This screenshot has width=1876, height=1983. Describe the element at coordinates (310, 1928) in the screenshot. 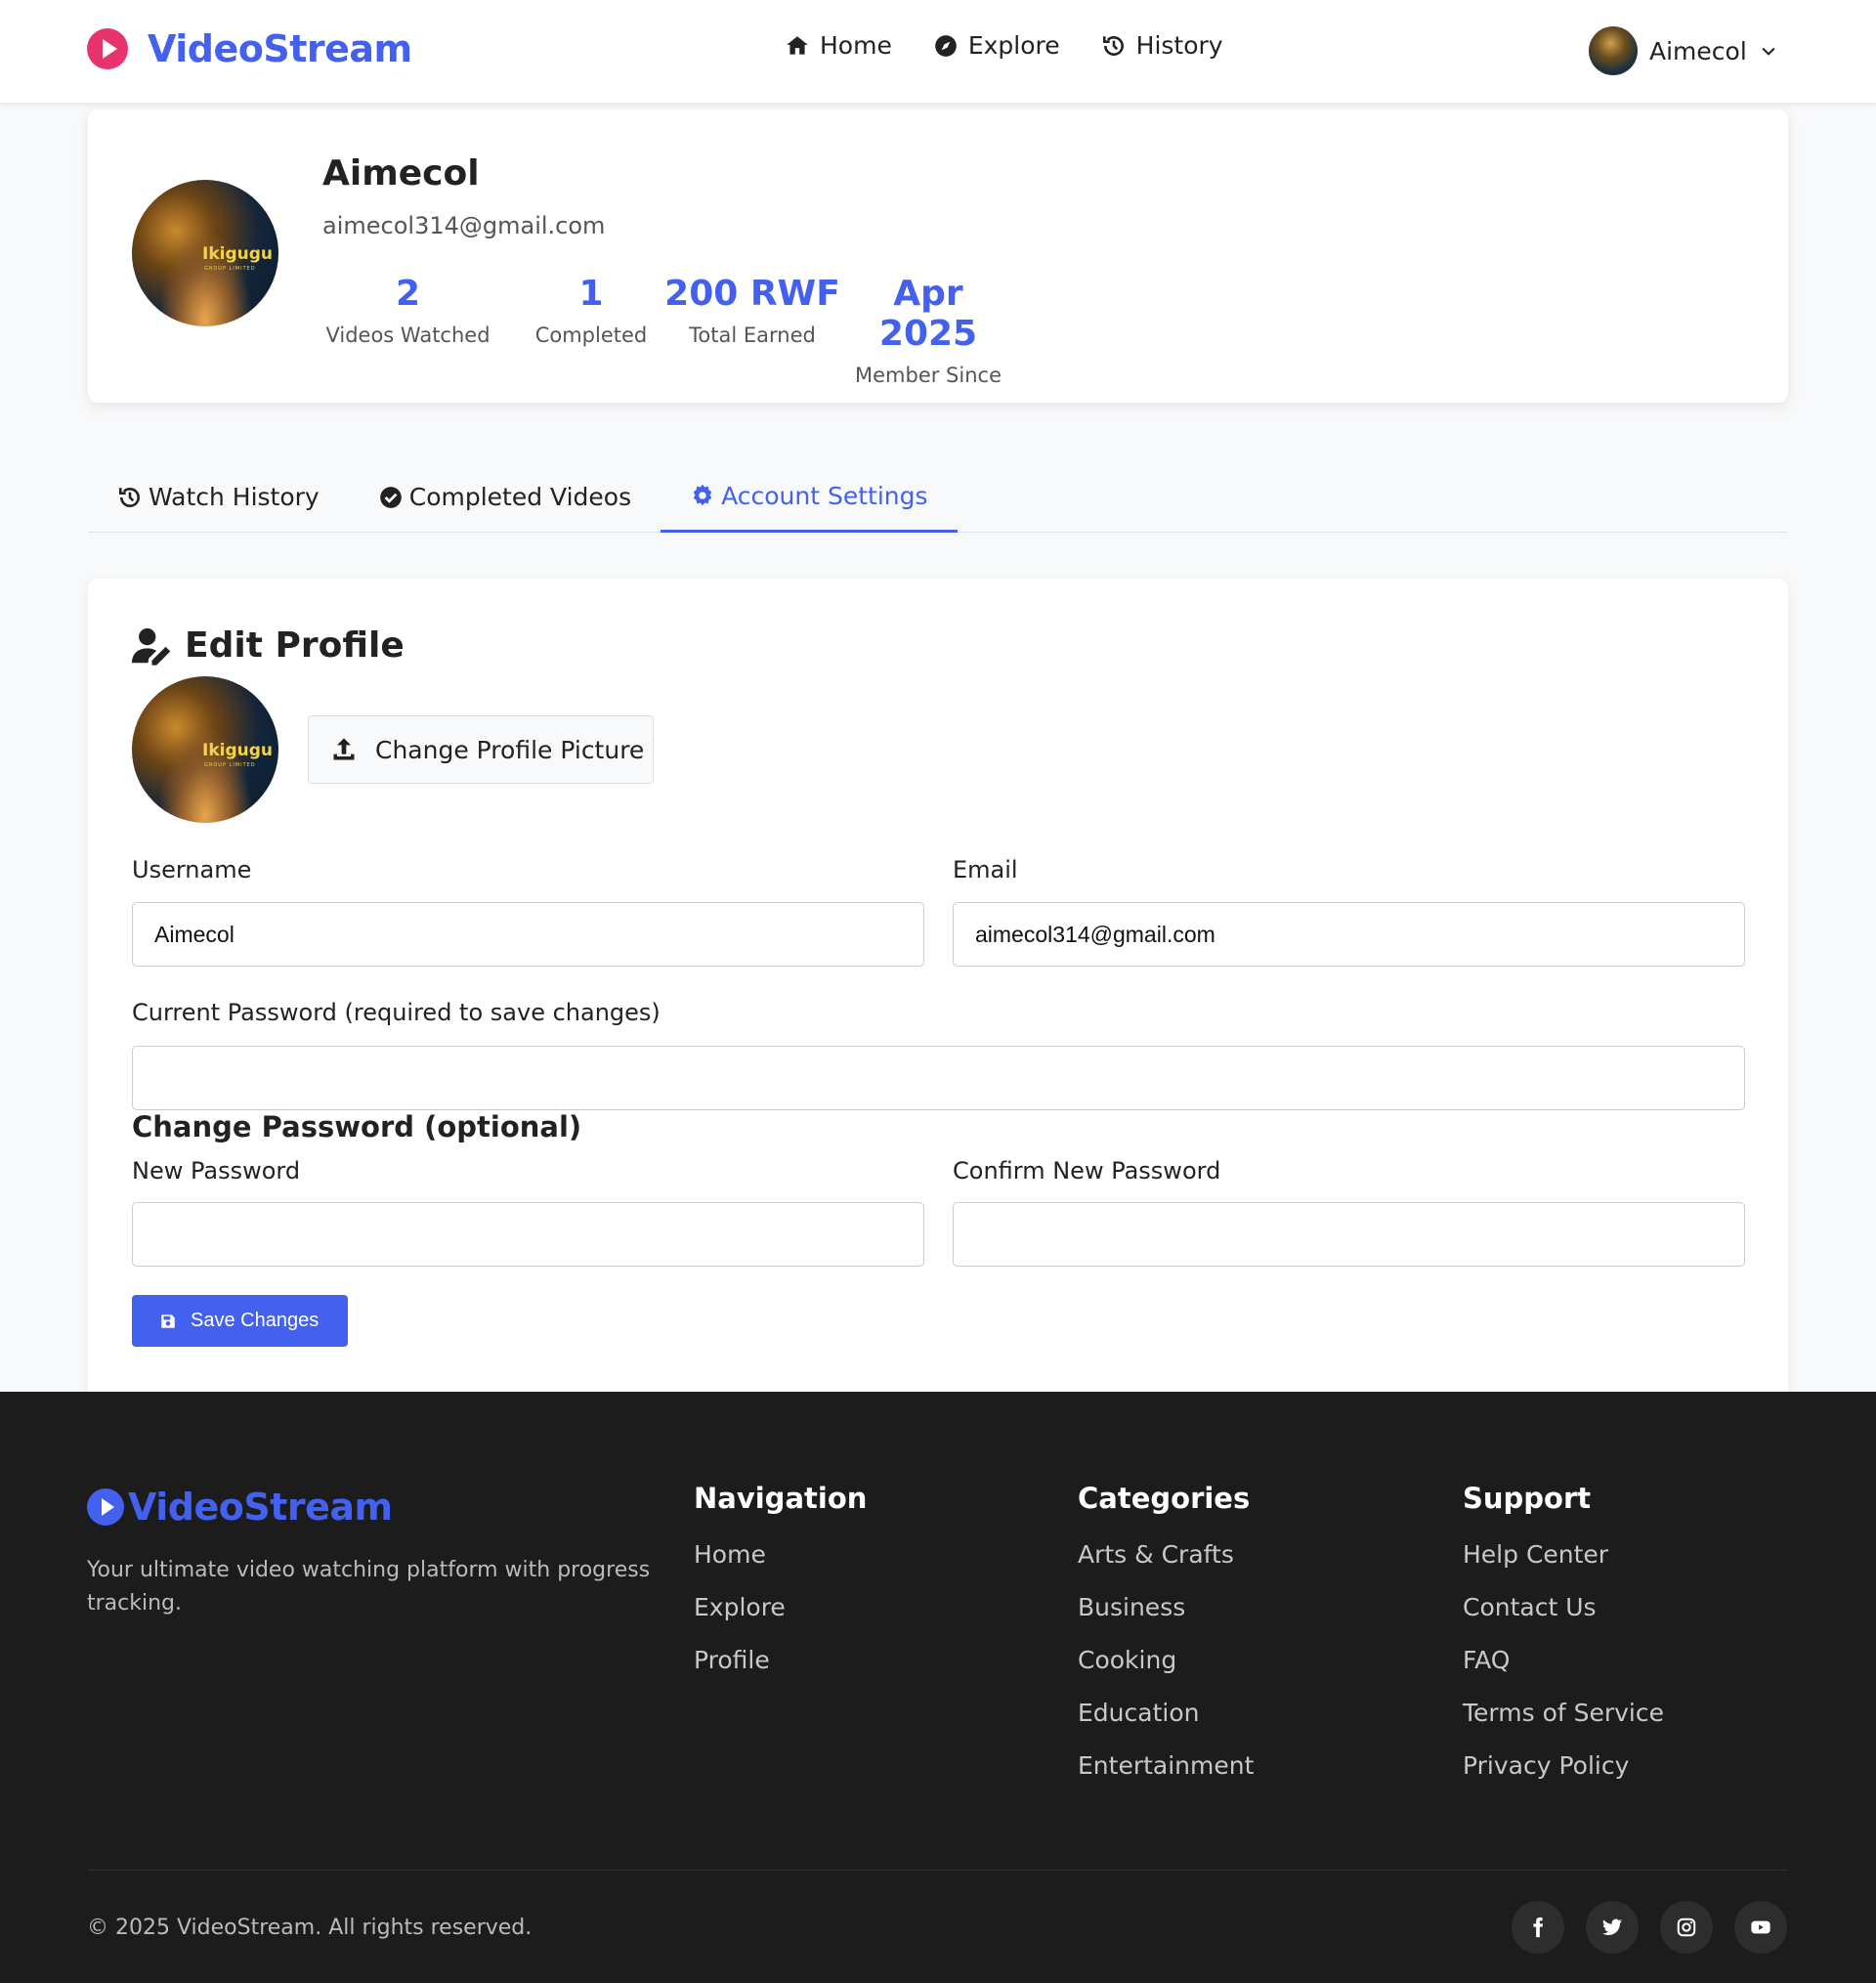

I see `copyright-text: © 2025 VideoStream. All rights reserved.` at that location.